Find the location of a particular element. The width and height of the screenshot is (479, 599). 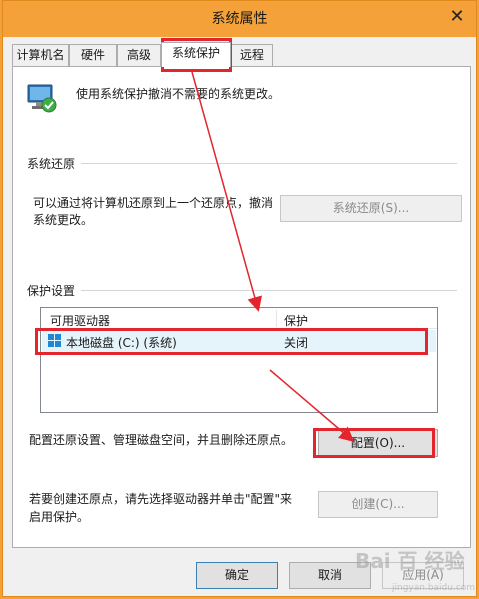

arrow-to-configure is located at coordinates (312, 405).